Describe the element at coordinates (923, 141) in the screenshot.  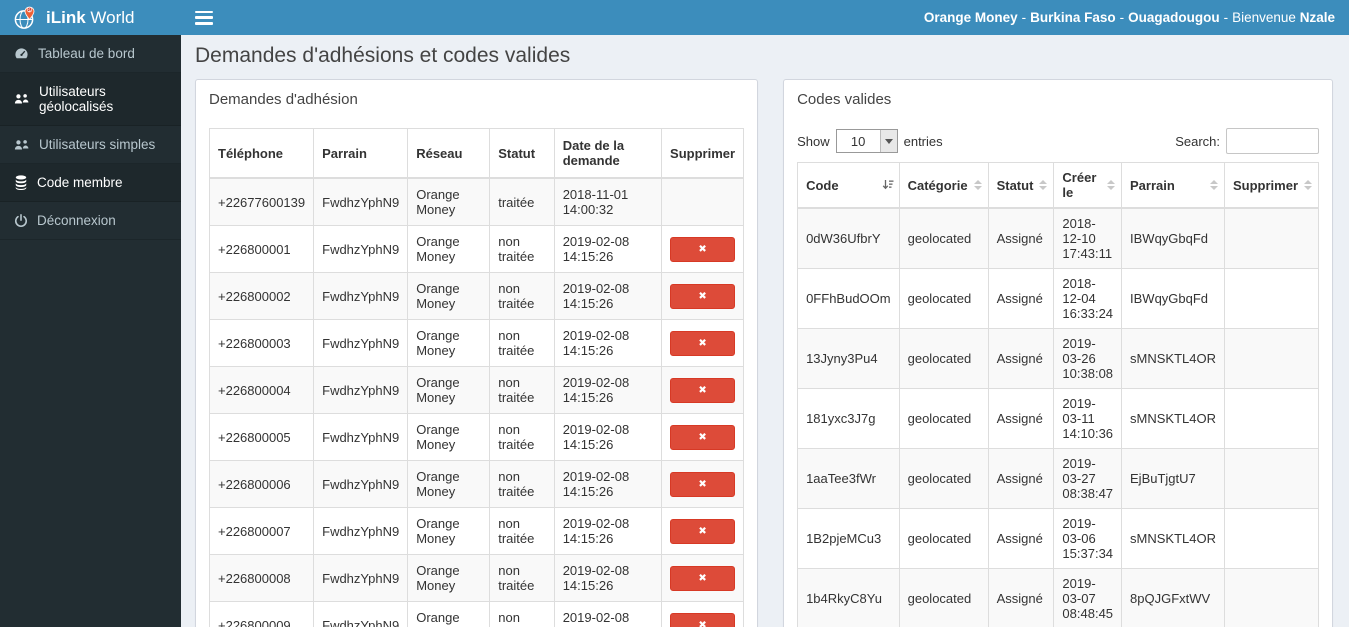
I see `entries-label: entries` at that location.